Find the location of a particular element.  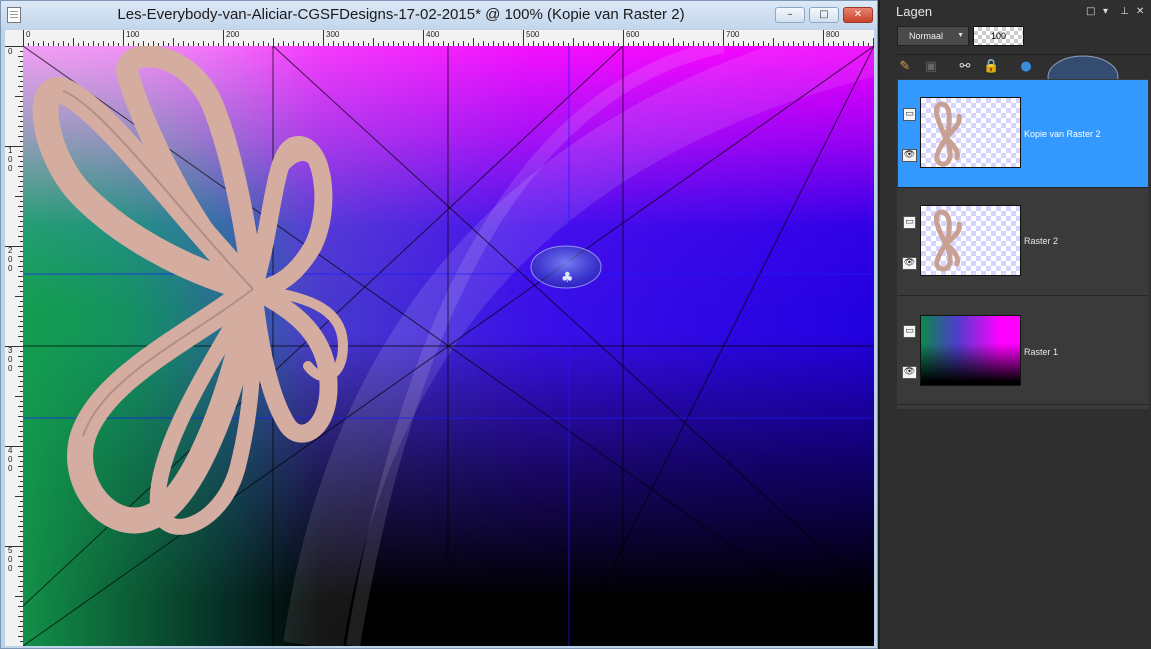

close-panel-icon: ✕ is located at coordinates (1140, 11).